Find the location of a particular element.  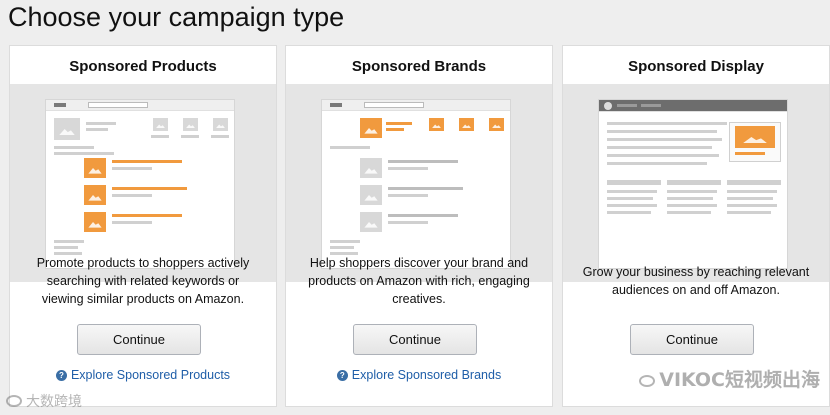

watermark-left: 大数跨境 is located at coordinates (44, 401).